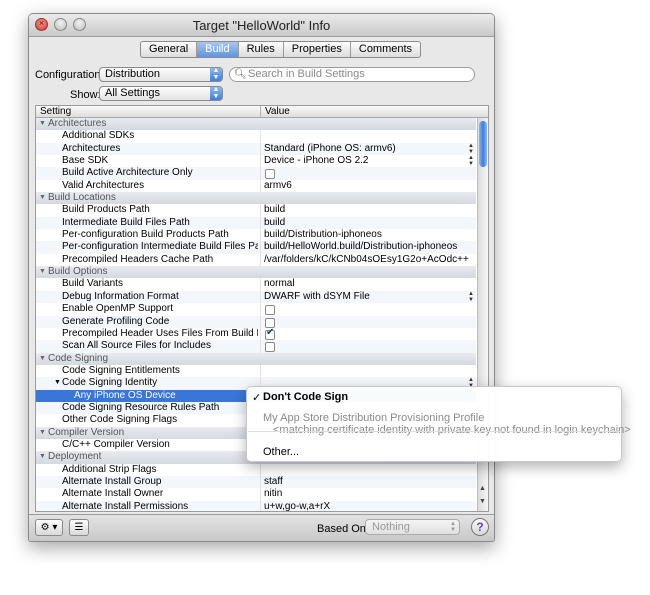 The width and height of the screenshot is (650, 595). What do you see at coordinates (256, 494) in the screenshot?
I see `setting-row: Alternate Install Owner nitin` at bounding box center [256, 494].